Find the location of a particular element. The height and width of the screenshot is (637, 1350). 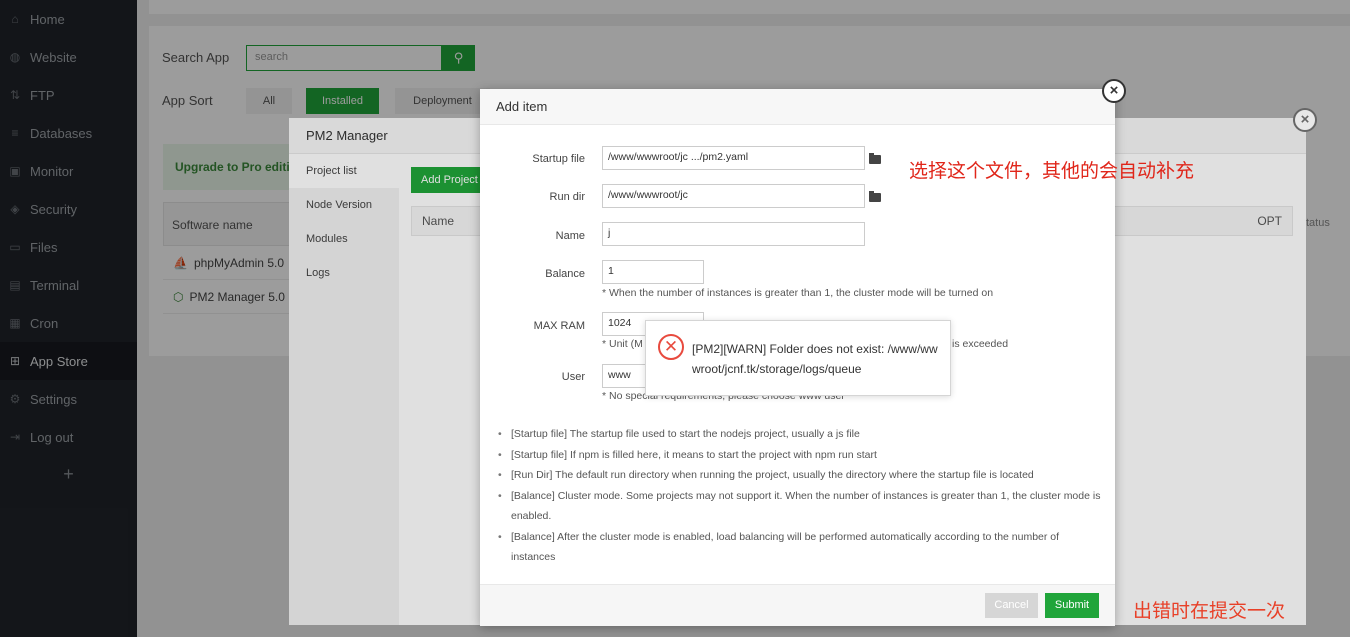

user-label: User is located at coordinates (573, 377).